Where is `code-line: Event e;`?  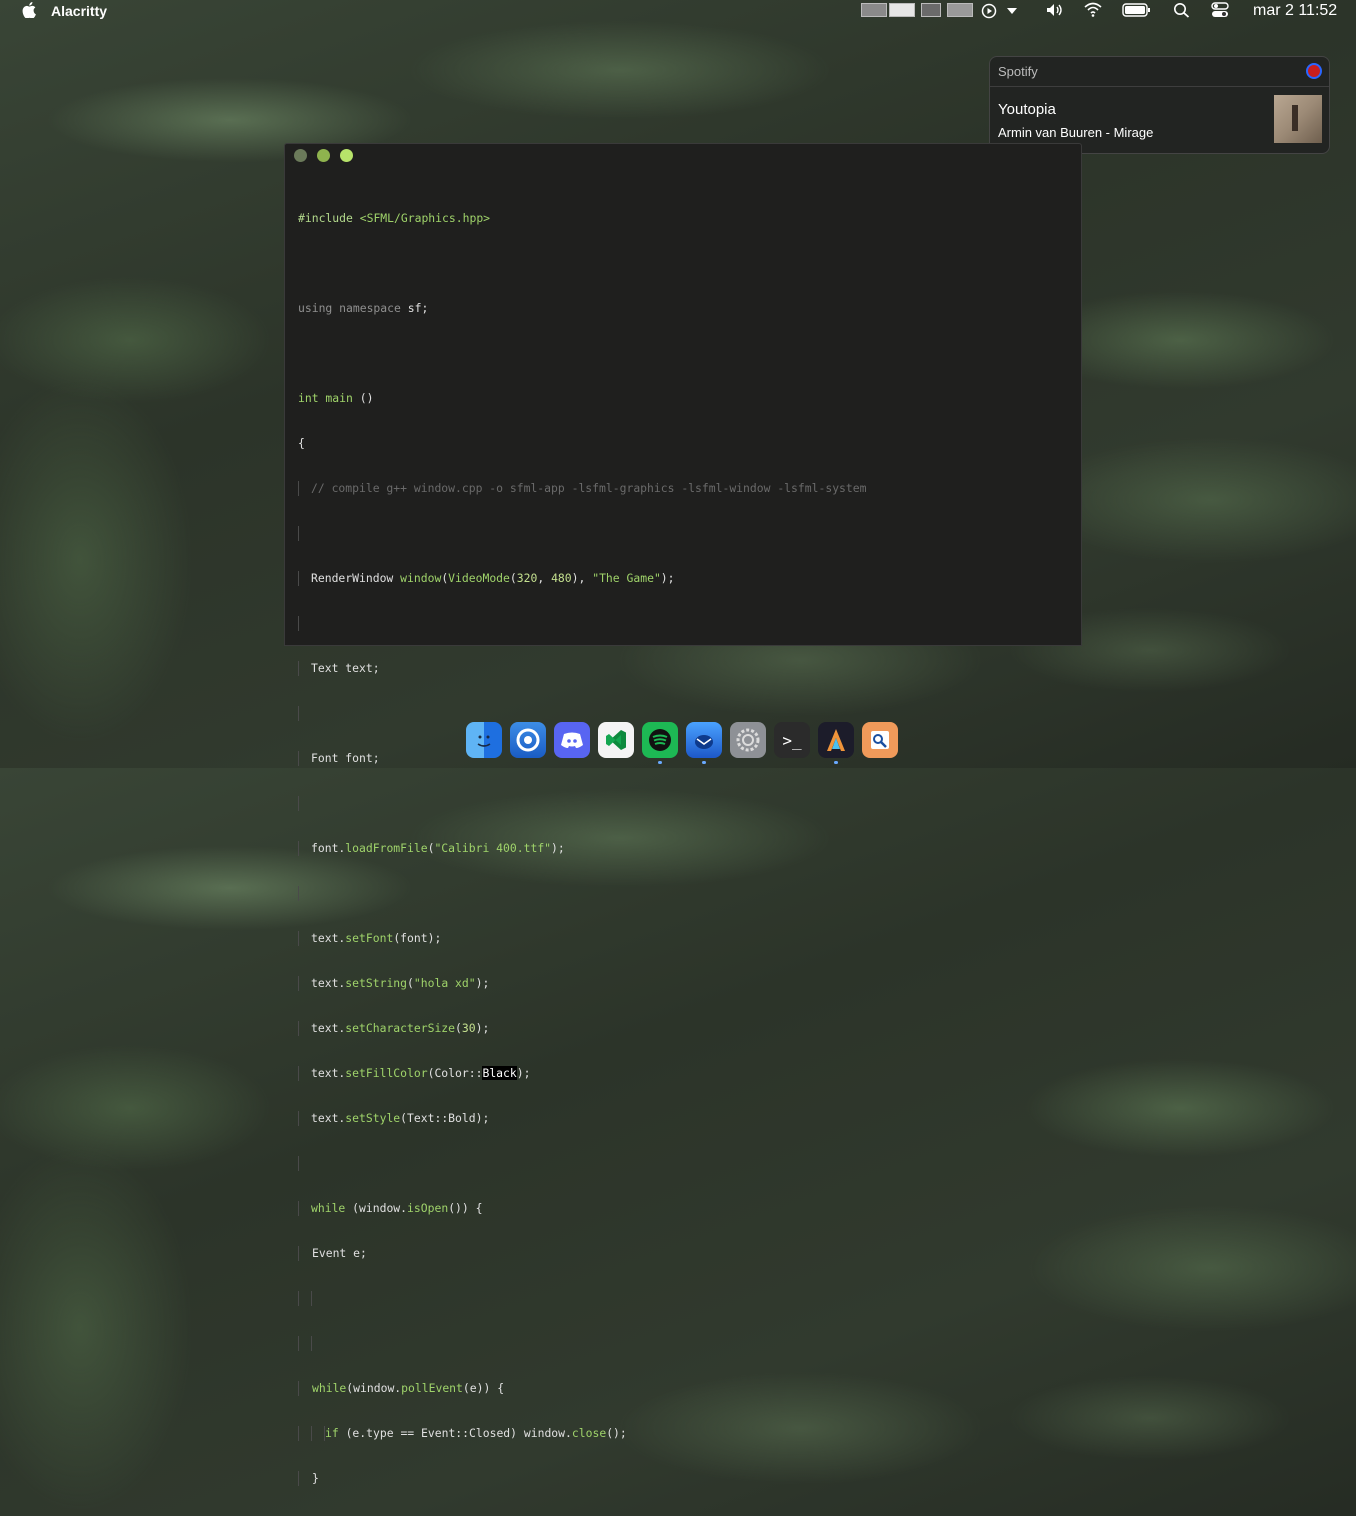 code-line: Event e; is located at coordinates (582, 1253).